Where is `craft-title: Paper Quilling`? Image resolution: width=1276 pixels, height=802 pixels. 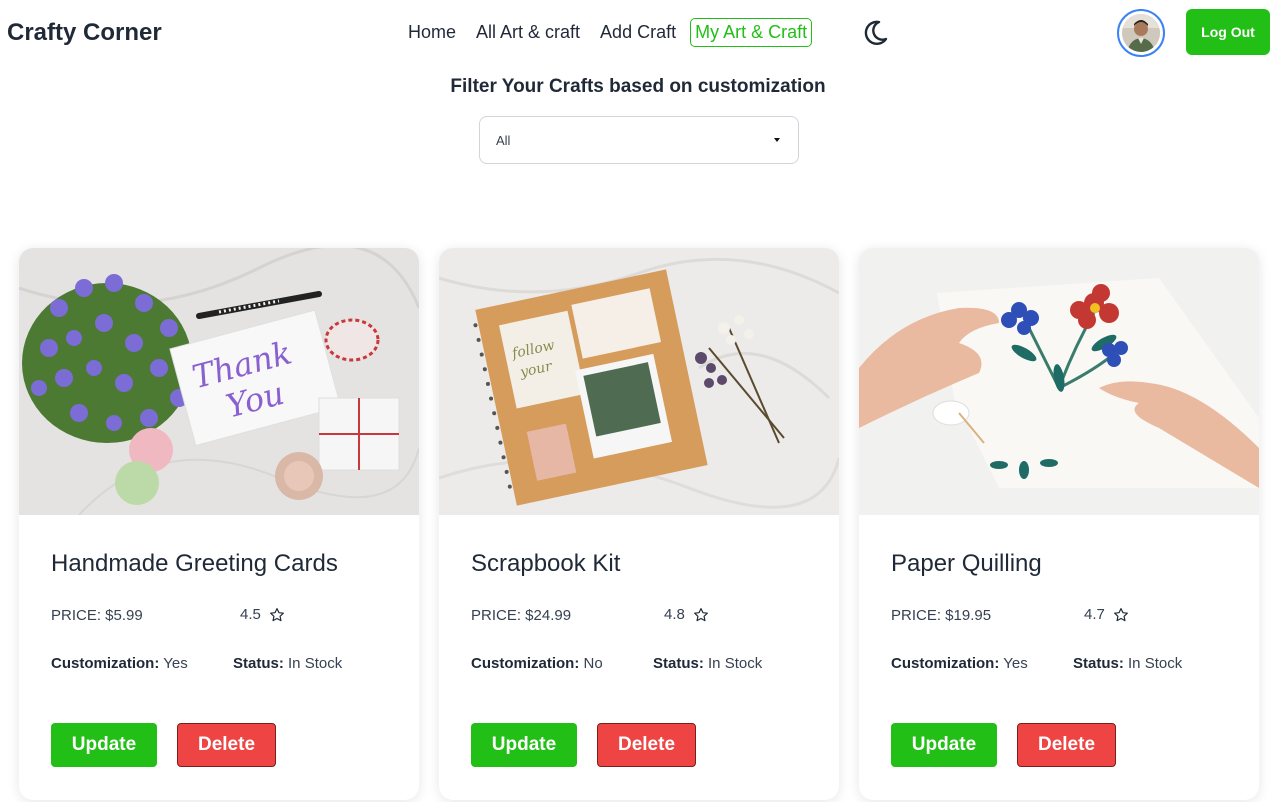 craft-title: Paper Quilling is located at coordinates (966, 563).